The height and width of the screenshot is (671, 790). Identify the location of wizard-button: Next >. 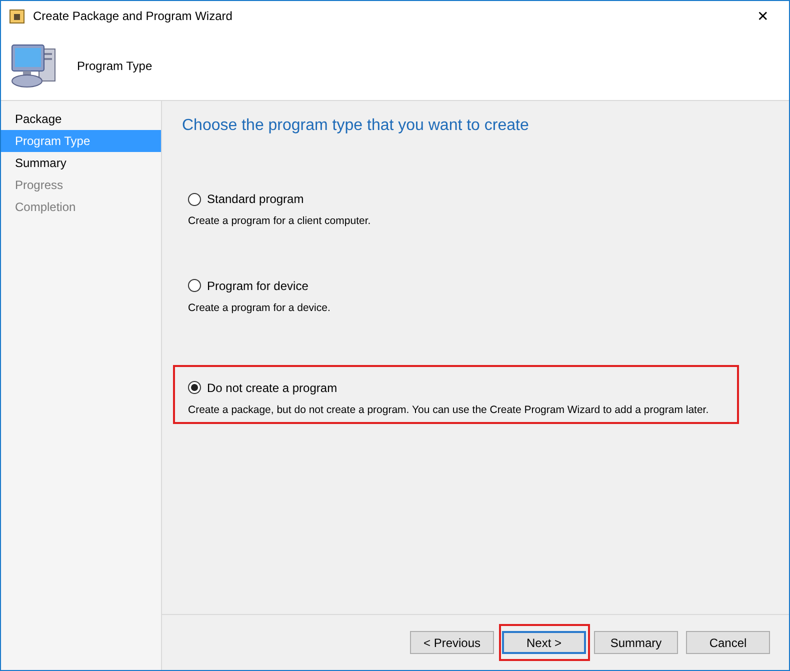
(544, 642).